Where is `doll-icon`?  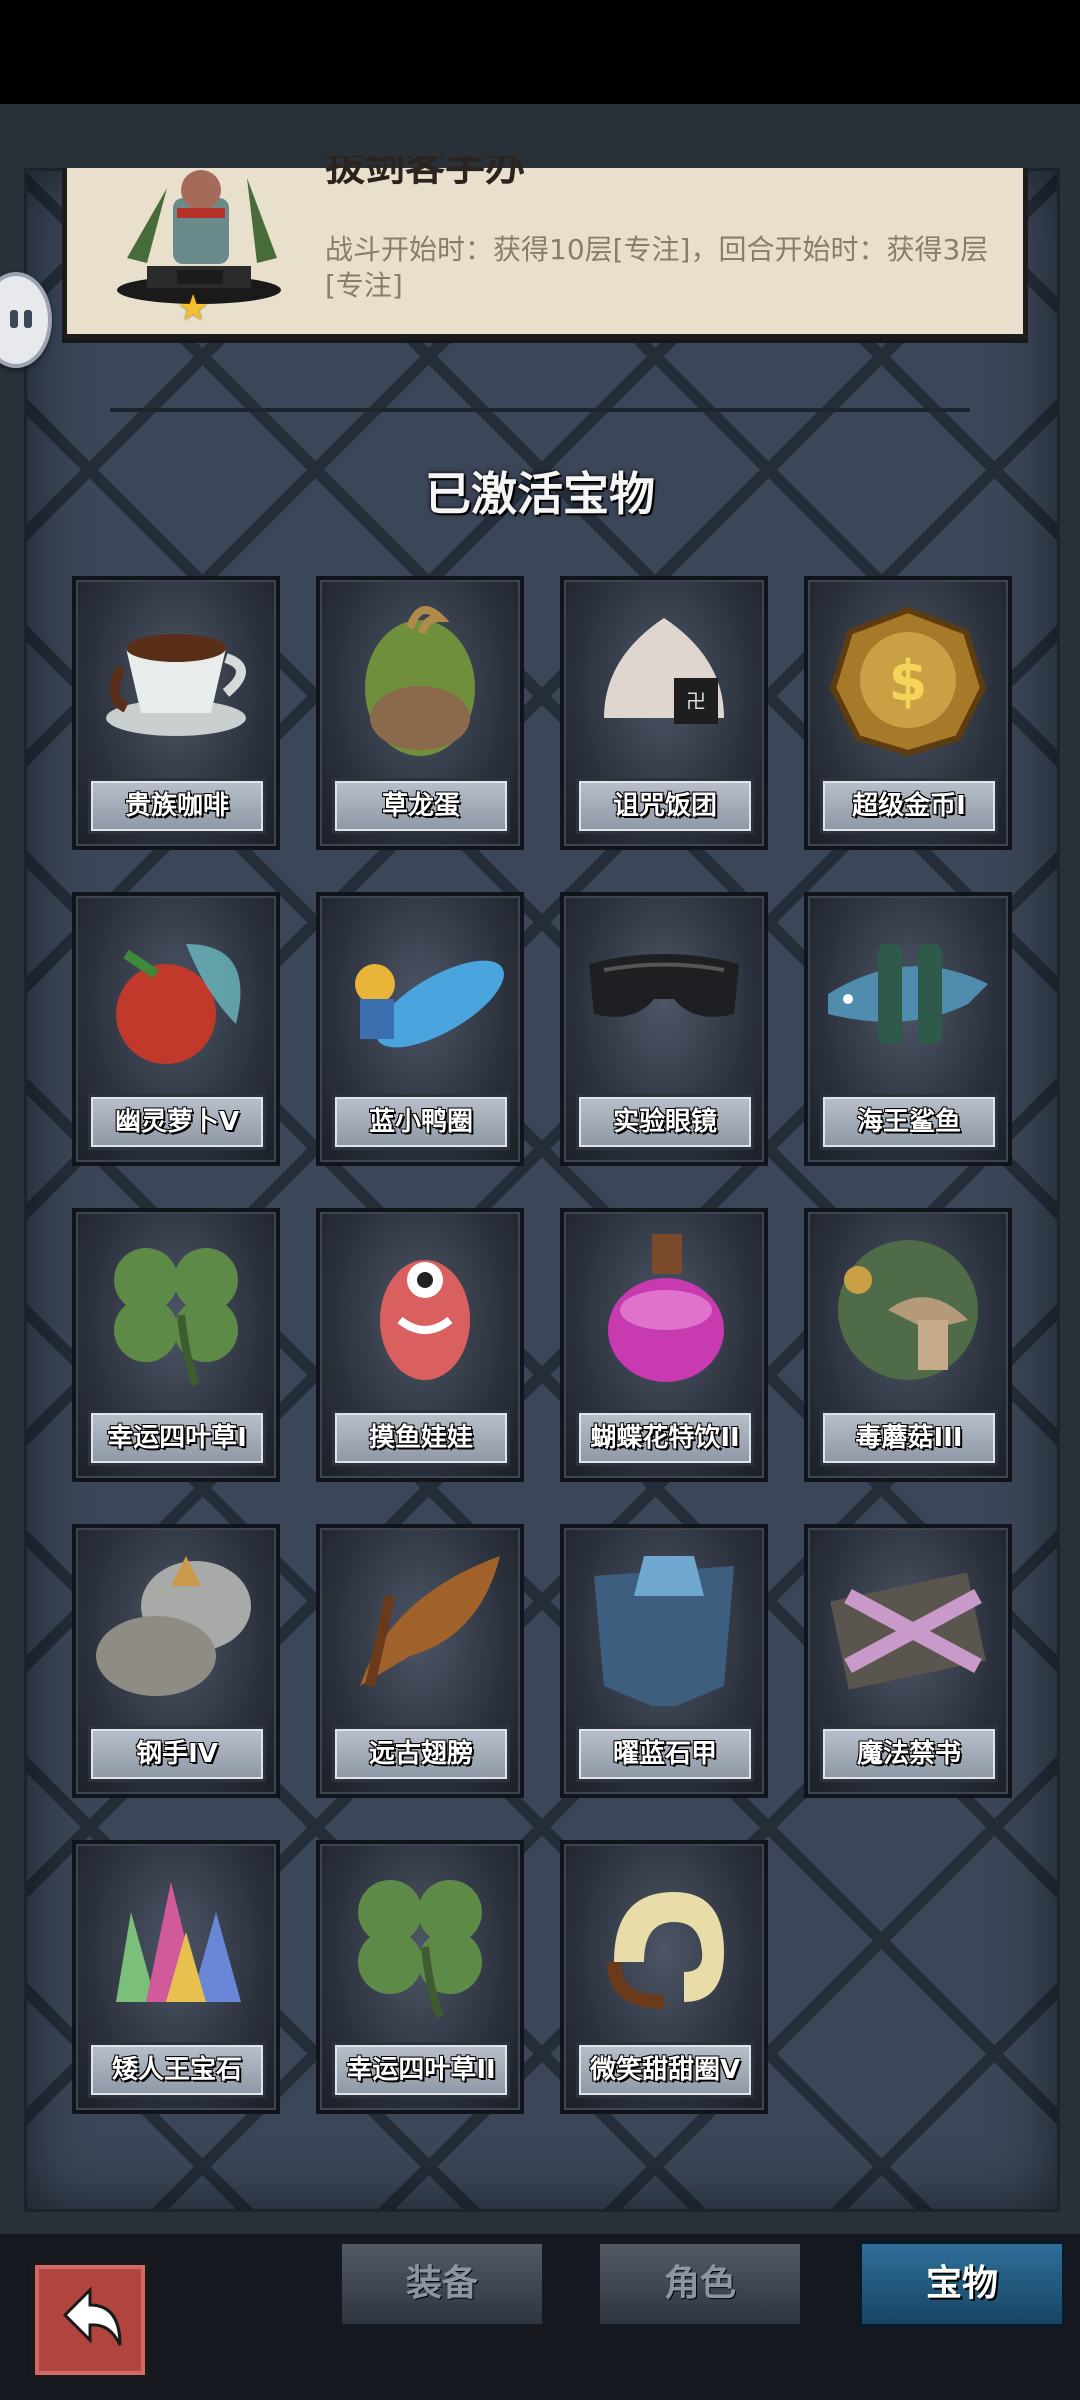 doll-icon is located at coordinates (420, 1305).